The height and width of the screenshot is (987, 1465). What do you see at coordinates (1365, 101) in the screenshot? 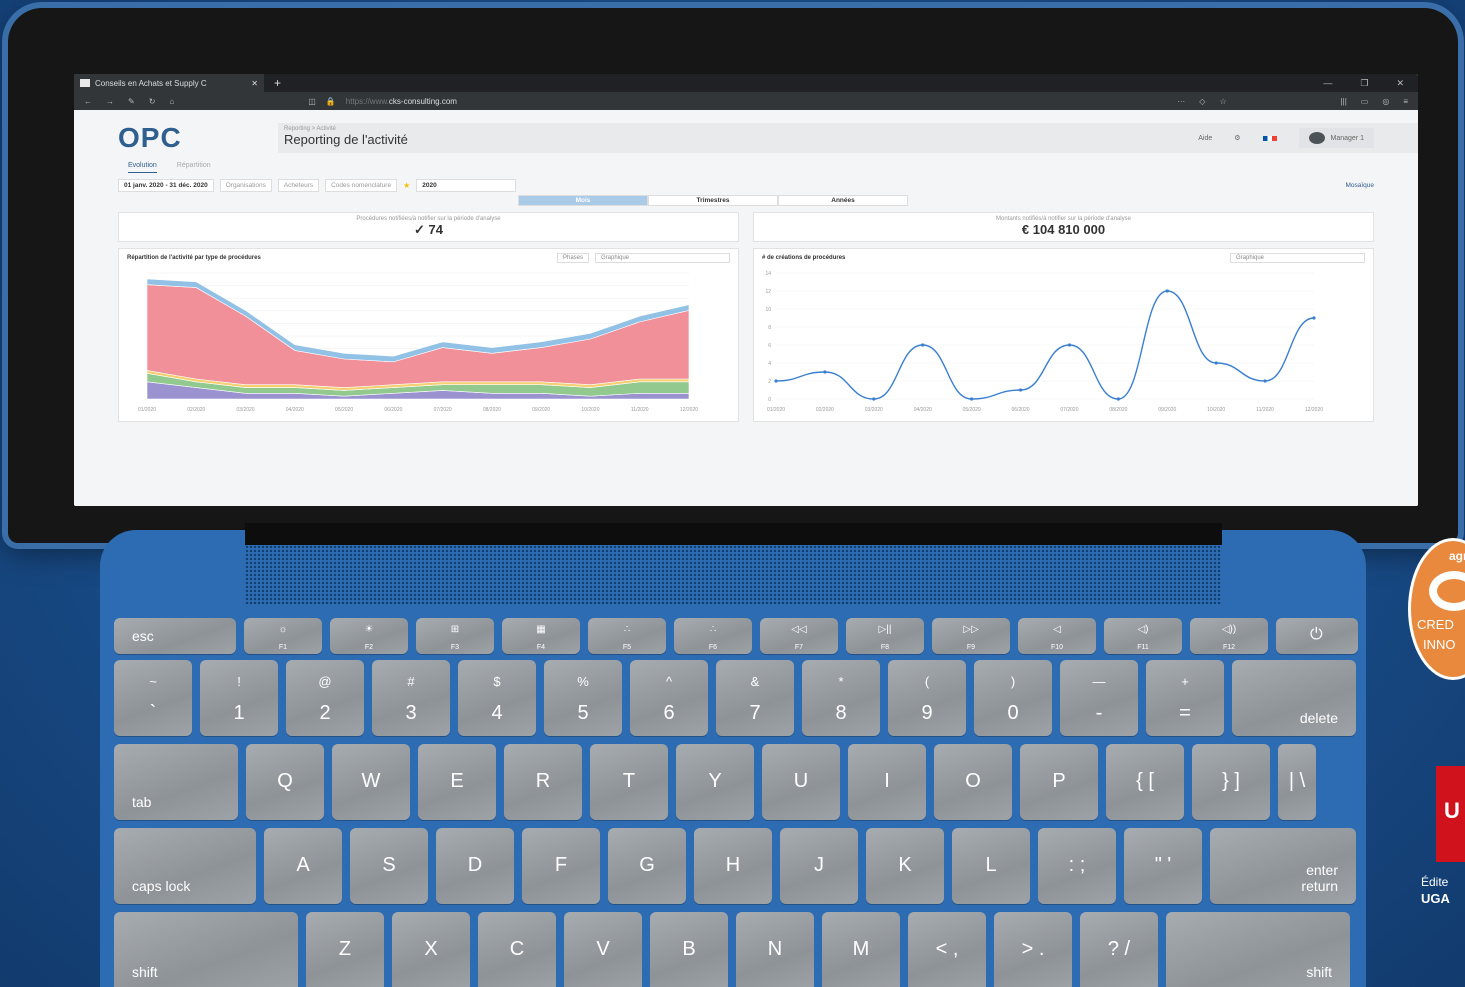
I see `sidebar-icon: ▭` at bounding box center [1365, 101].